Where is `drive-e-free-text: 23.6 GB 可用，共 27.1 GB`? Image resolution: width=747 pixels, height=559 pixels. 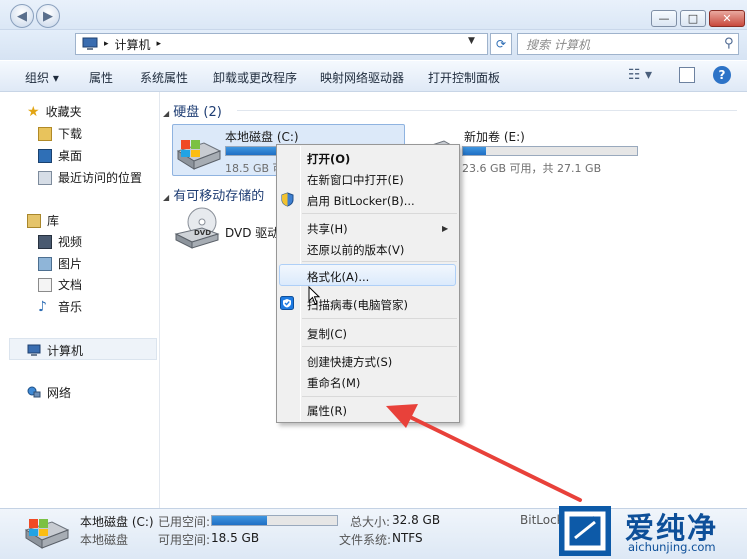
drive-e-free-text: 23.6 GB 可用，共 27.1 GB is located at coordinates (532, 168).